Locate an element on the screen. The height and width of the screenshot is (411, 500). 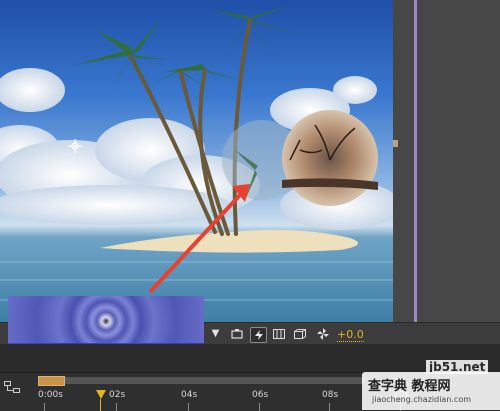
watermark: 查字典 教程网 jiaocheng.chazidian.com is located at coordinates (431, 391).